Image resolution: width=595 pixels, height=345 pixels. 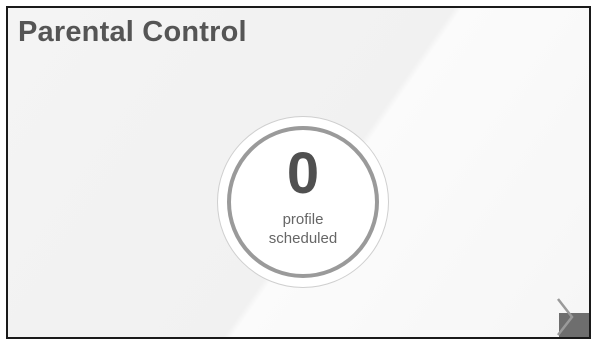 I want to click on profile-count-ring: 0 profile scheduled, so click(x=303, y=202).